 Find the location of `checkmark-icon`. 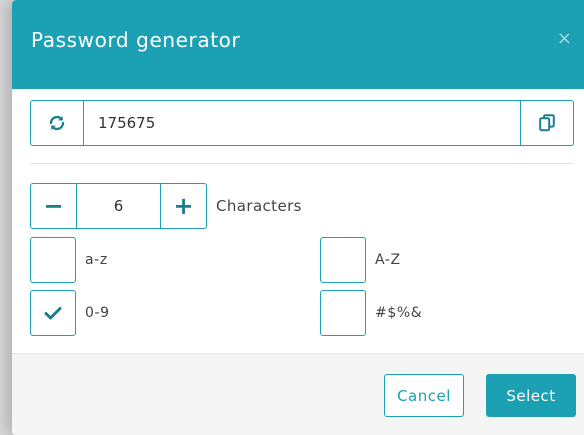

checkmark-icon is located at coordinates (53, 313).